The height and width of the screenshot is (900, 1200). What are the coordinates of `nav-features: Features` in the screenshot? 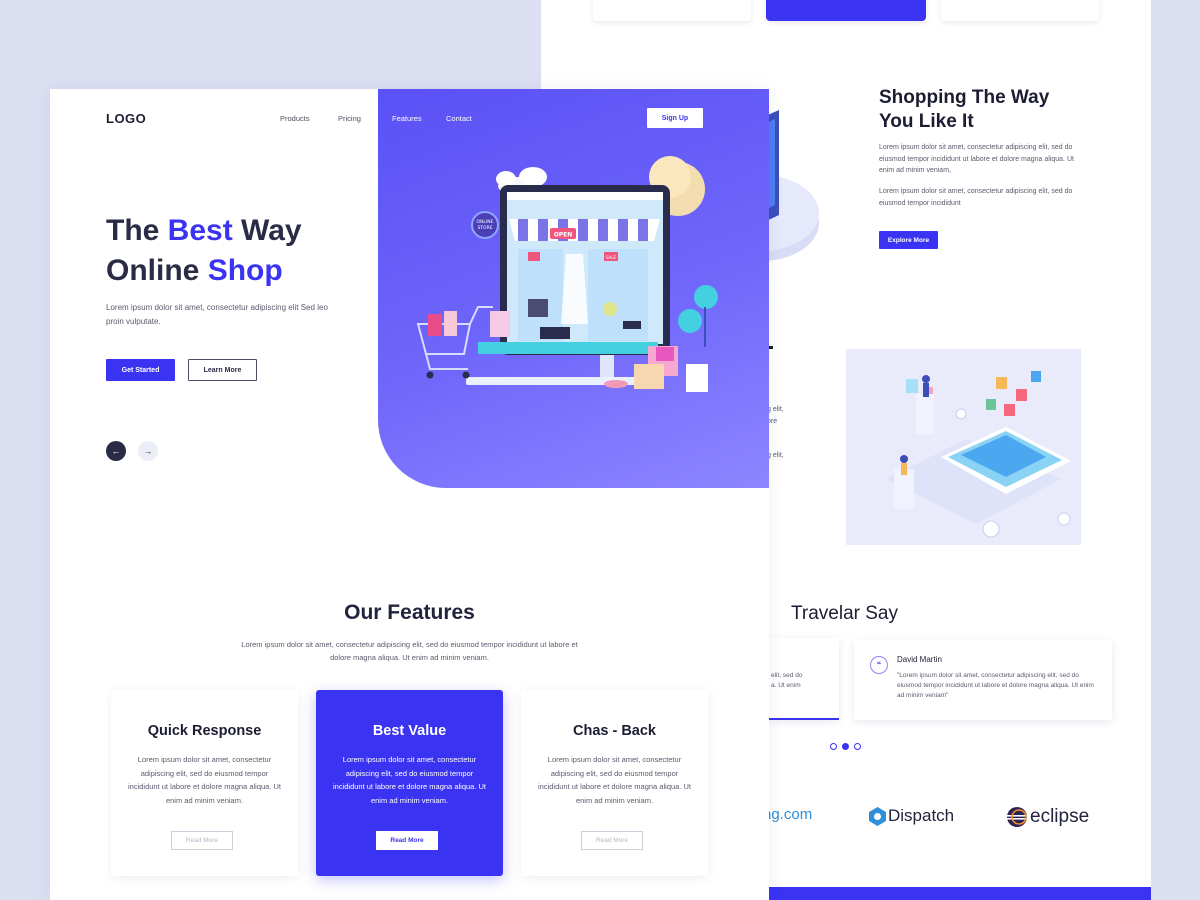 It's located at (407, 118).